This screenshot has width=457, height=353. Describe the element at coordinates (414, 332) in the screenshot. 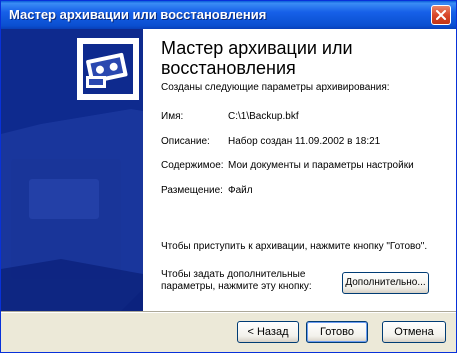

I see `cancel-button: Отмена` at that location.